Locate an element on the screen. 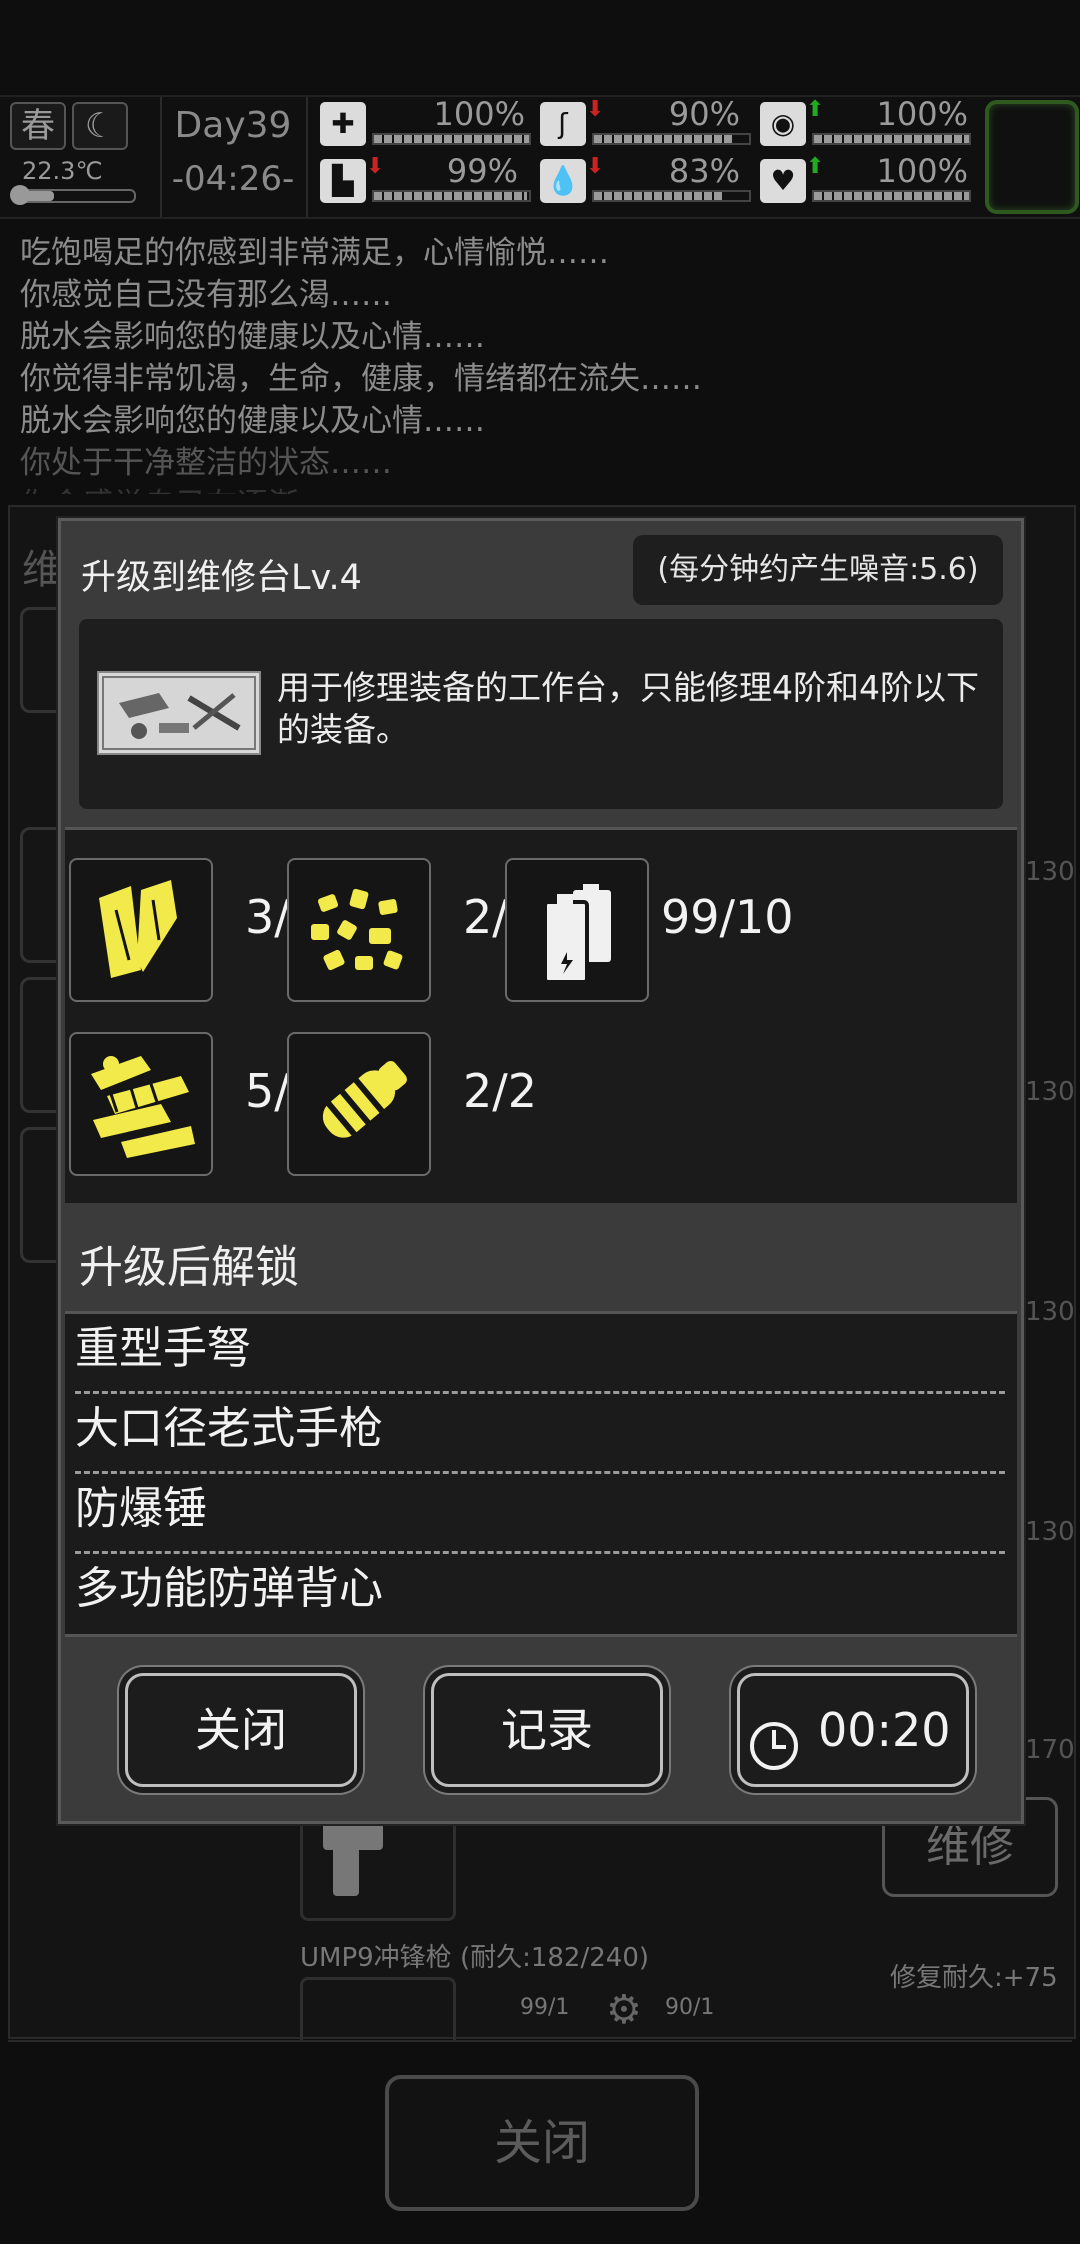 The image size is (1080, 2244). thermometer-bulb-icon is located at coordinates (20, 195).